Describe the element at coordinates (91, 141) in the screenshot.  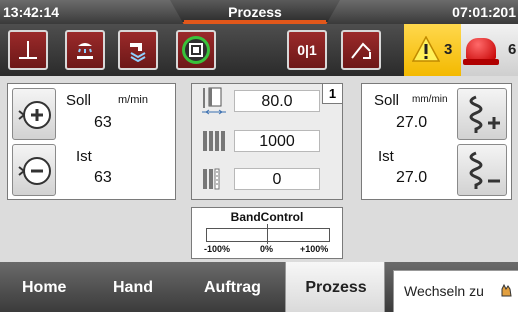
I see `speed-panel: Soll m/min 63 Ist 63` at that location.